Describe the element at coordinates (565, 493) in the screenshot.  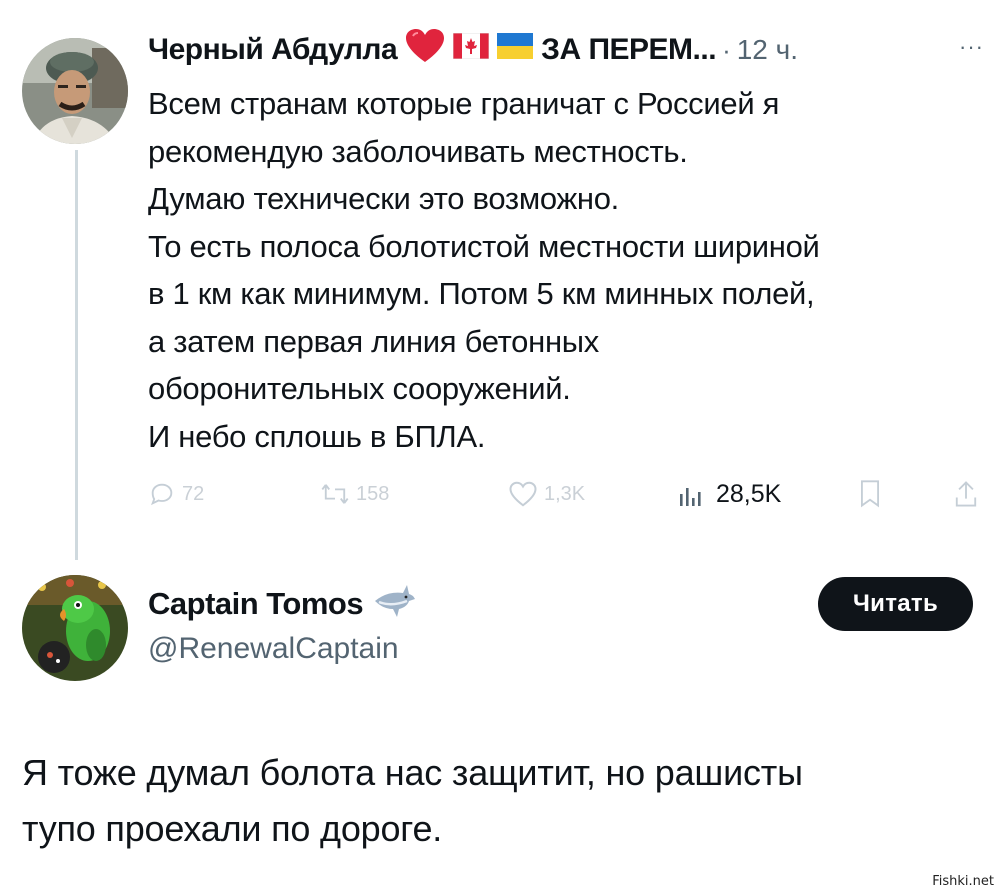
I see `like-count: 1,3K` at that location.